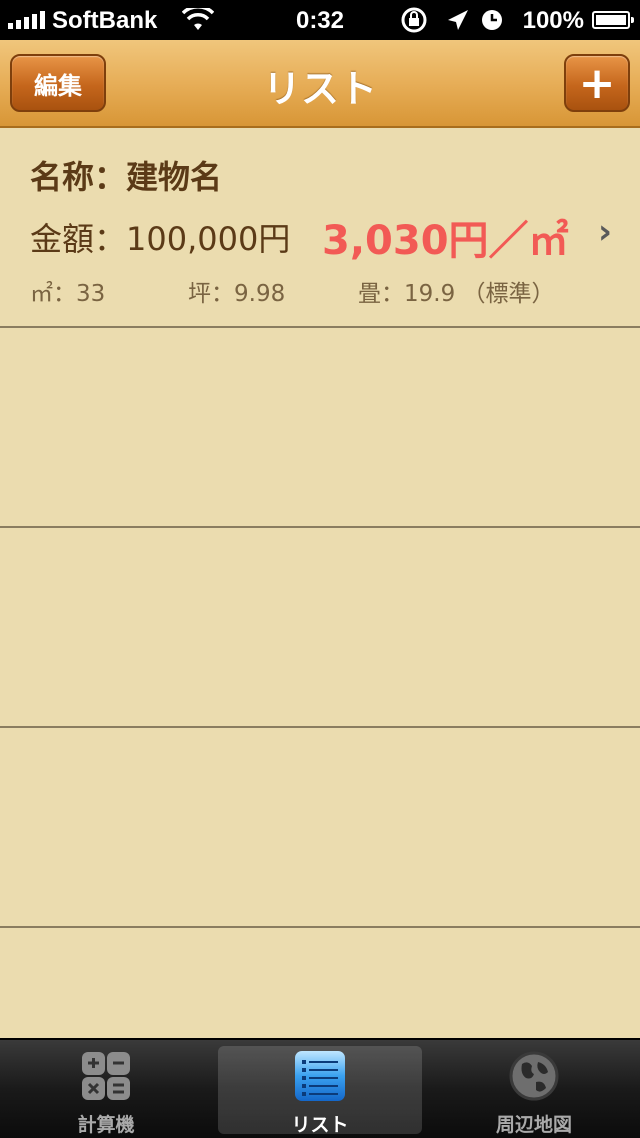  I want to click on item-square-meters: ㎡：33, so click(68, 294).